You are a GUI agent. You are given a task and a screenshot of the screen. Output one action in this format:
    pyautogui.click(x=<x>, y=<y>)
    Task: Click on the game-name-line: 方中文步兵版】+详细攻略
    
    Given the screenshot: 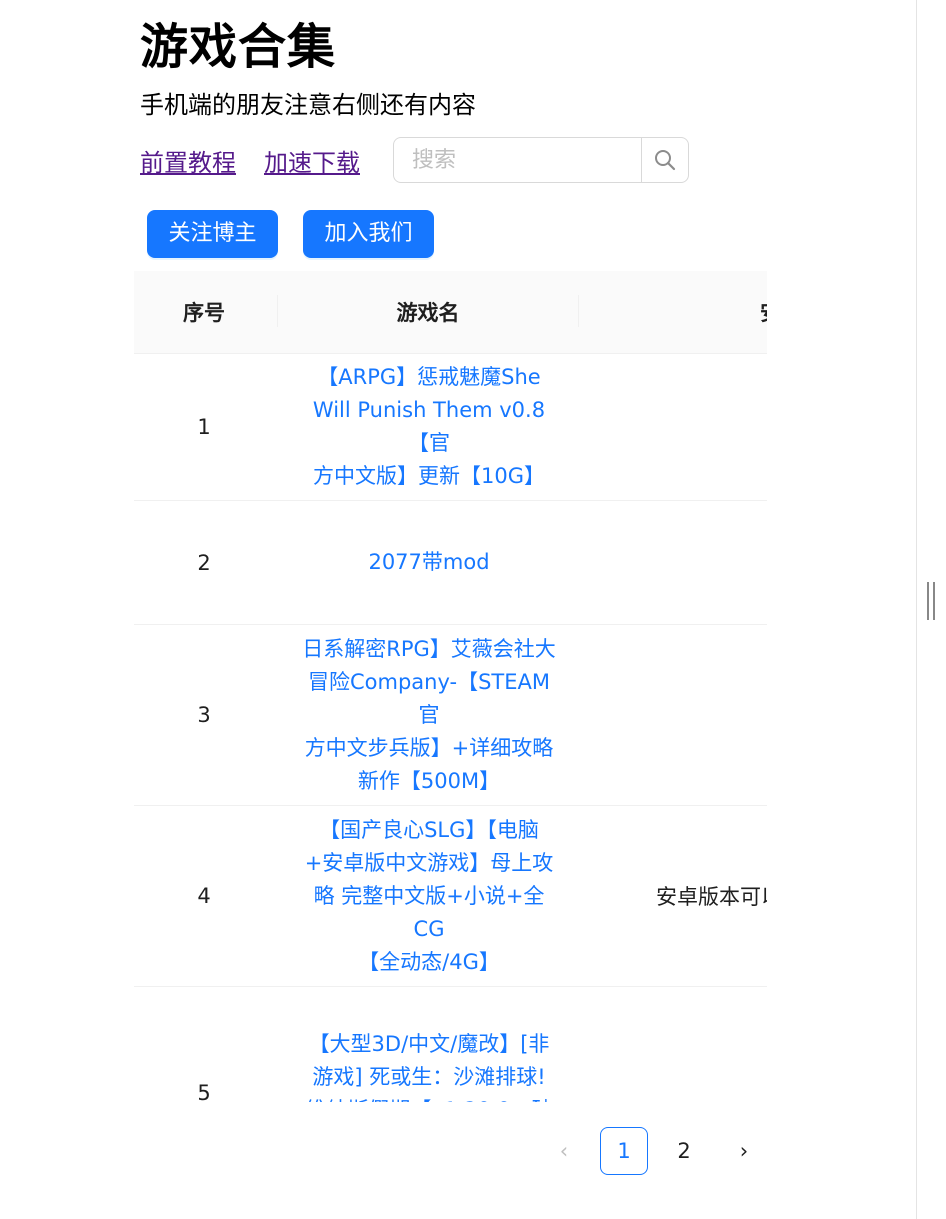 What is the action you would take?
    pyautogui.click(x=429, y=747)
    